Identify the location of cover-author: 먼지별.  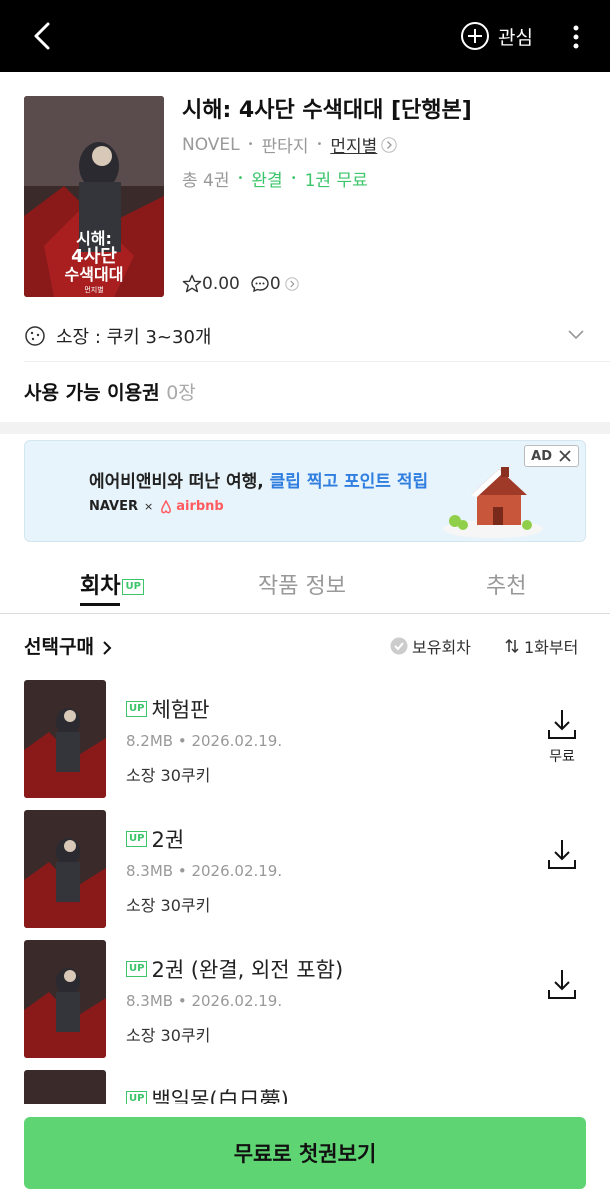
(93, 289).